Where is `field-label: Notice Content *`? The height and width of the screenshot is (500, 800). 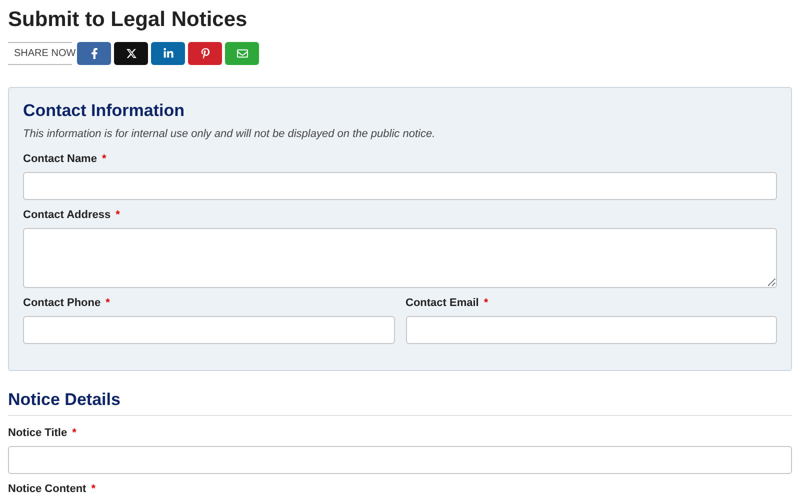 field-label: Notice Content * is located at coordinates (52, 489).